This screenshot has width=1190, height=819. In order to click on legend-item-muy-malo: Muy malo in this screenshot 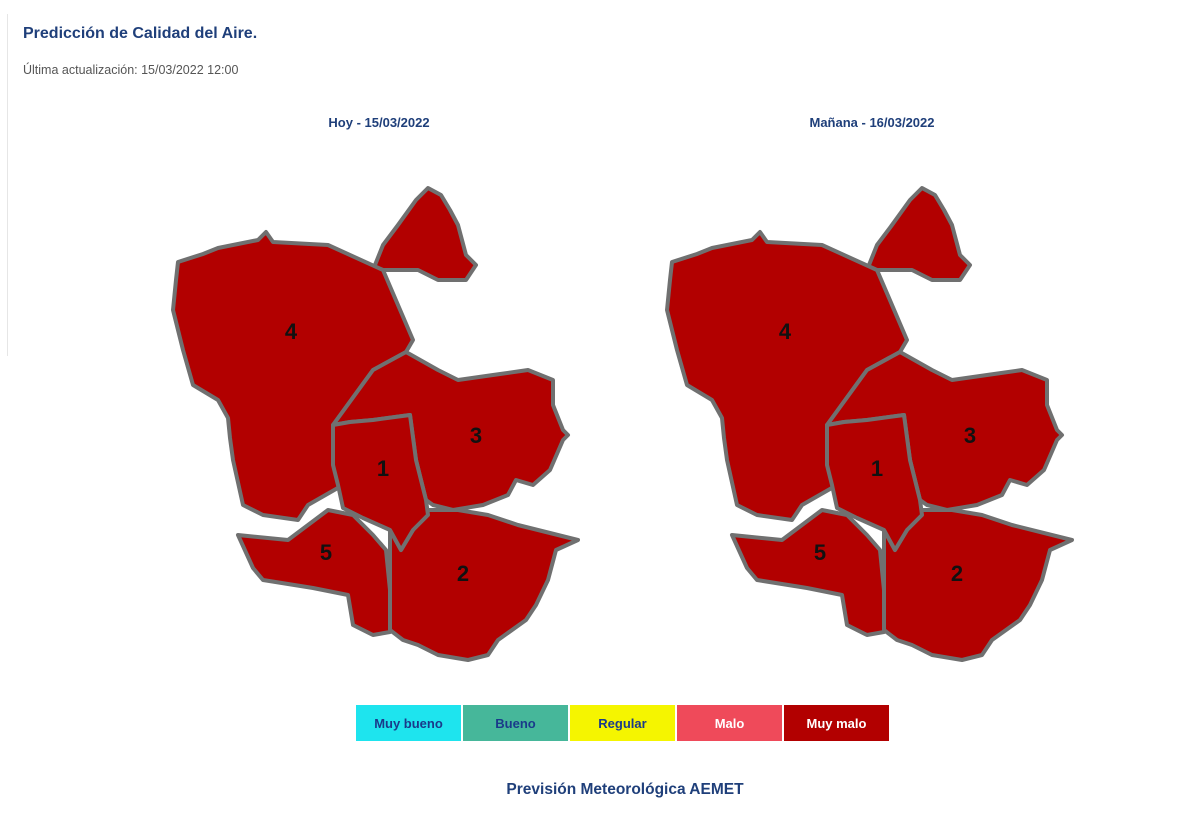, I will do `click(836, 723)`.